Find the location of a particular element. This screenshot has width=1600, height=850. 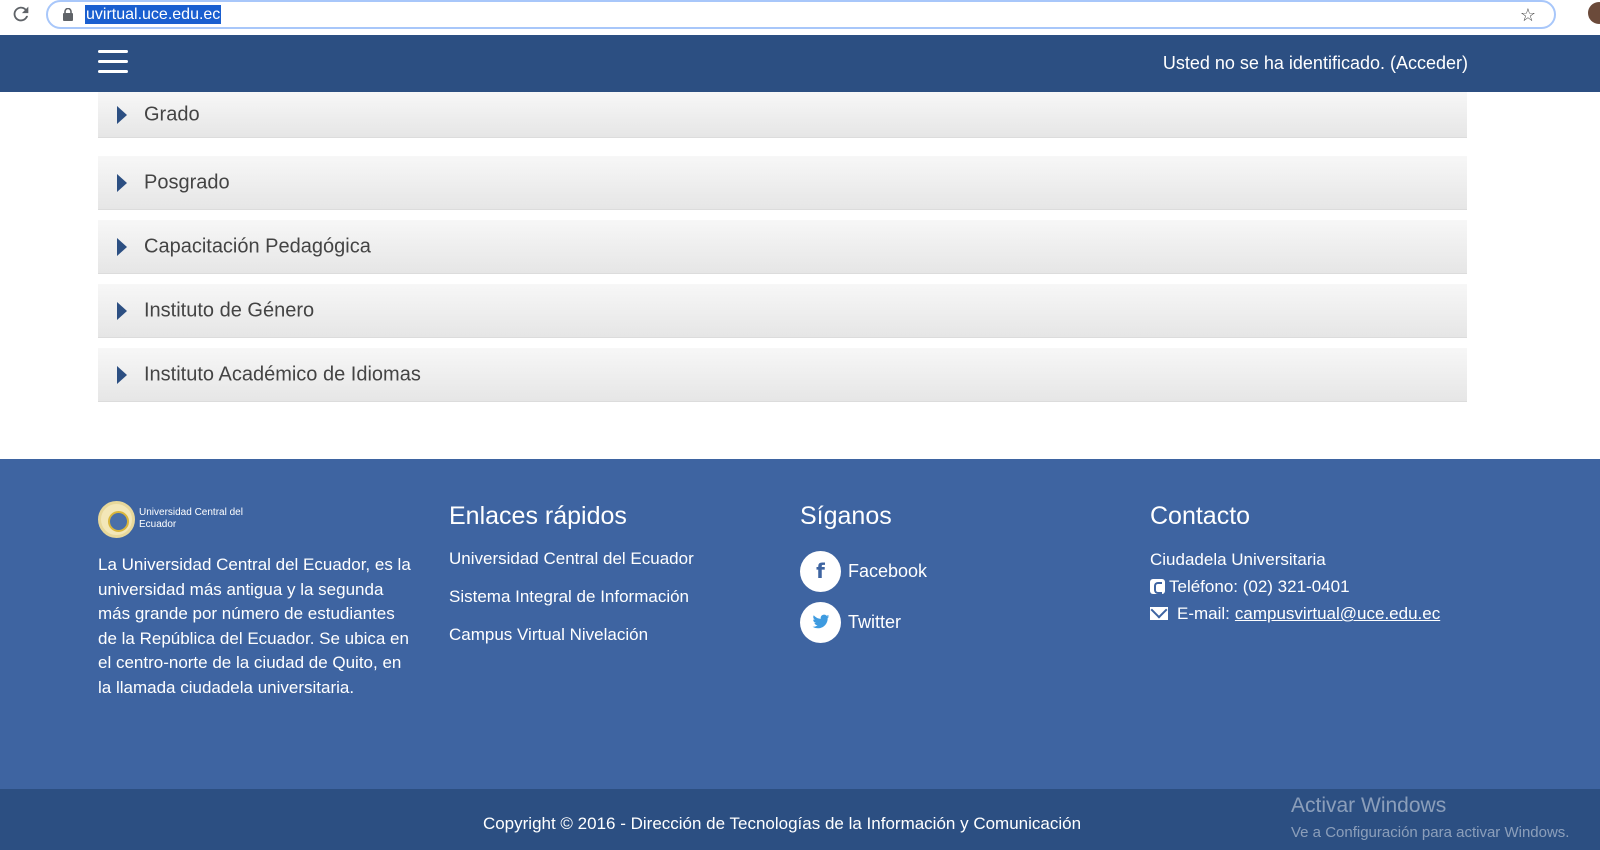

category-label: Instituto Académico de Idiomas is located at coordinates (282, 374).